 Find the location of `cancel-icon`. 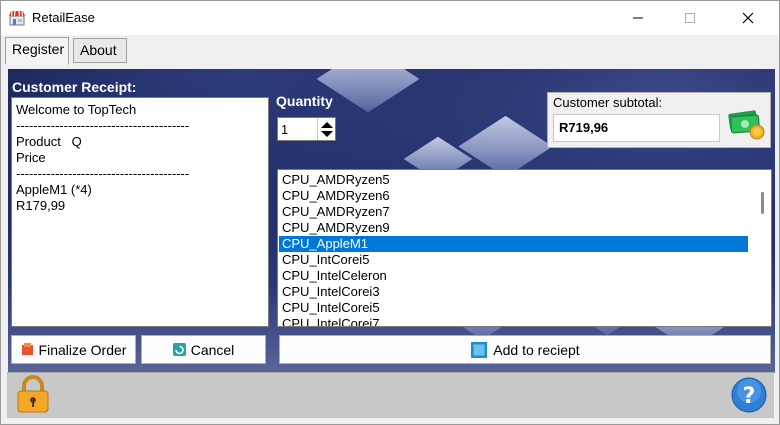

cancel-icon is located at coordinates (179, 349).